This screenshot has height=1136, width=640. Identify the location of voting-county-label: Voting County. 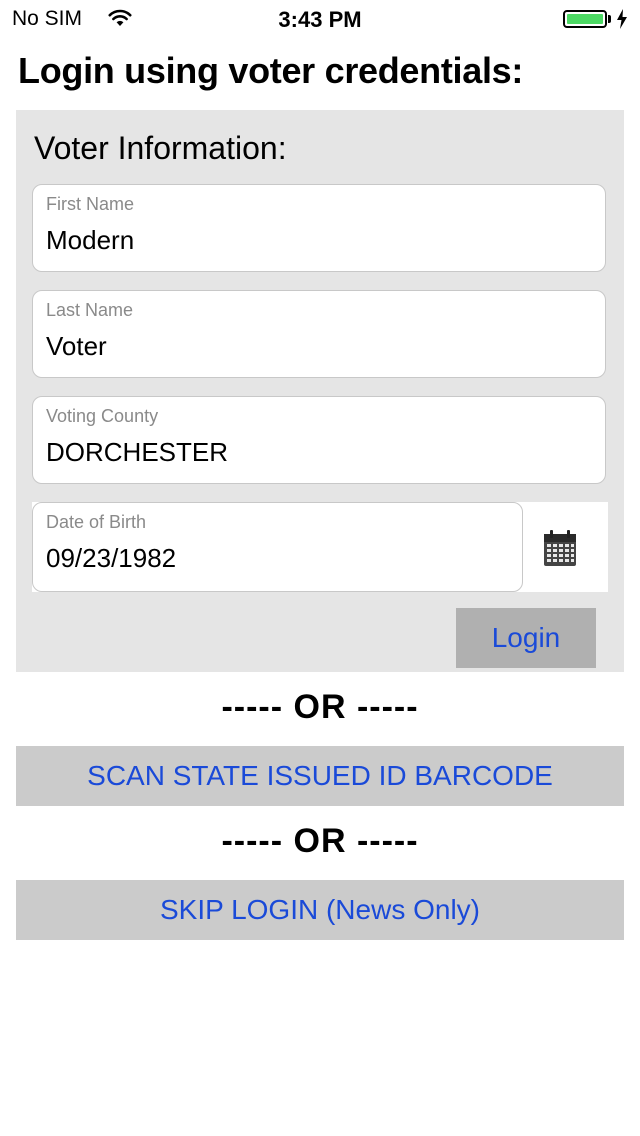
(102, 416).